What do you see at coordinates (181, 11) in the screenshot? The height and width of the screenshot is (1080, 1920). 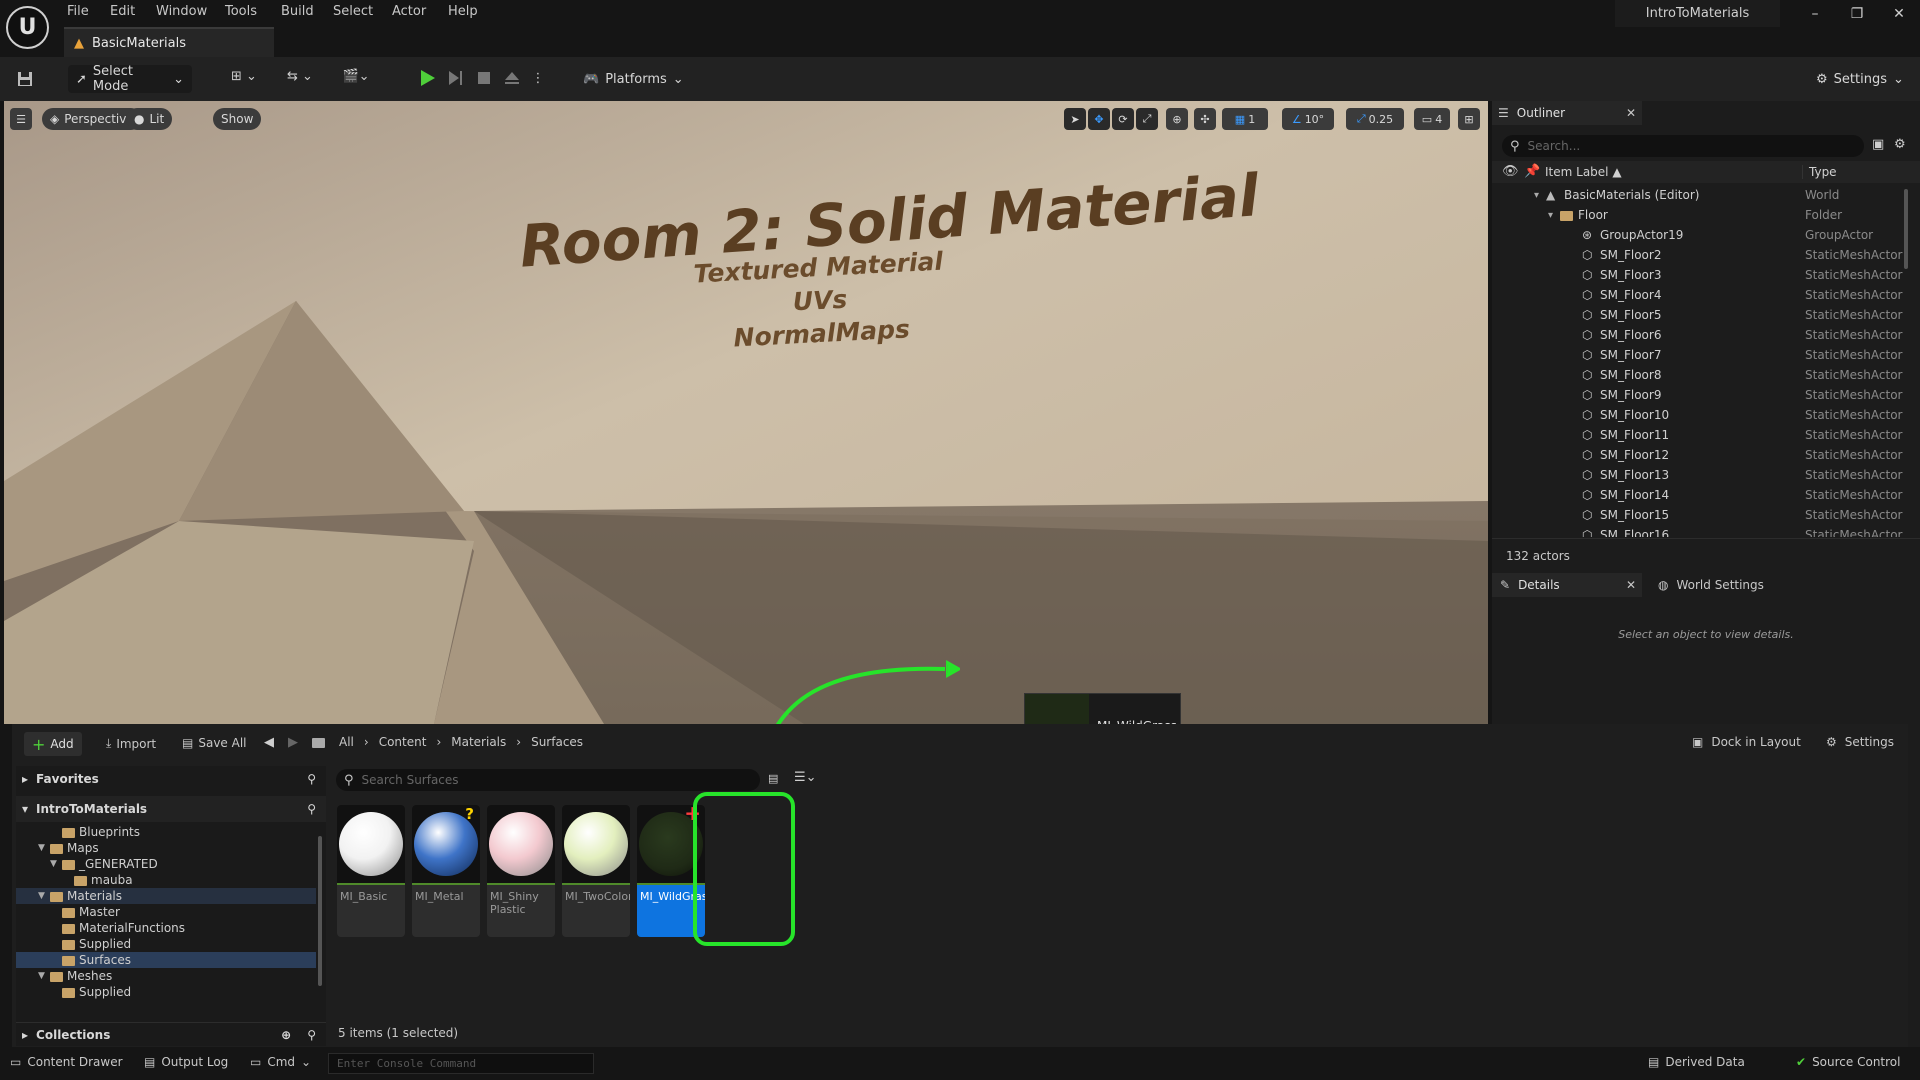 I see `menu-window: Window` at bounding box center [181, 11].